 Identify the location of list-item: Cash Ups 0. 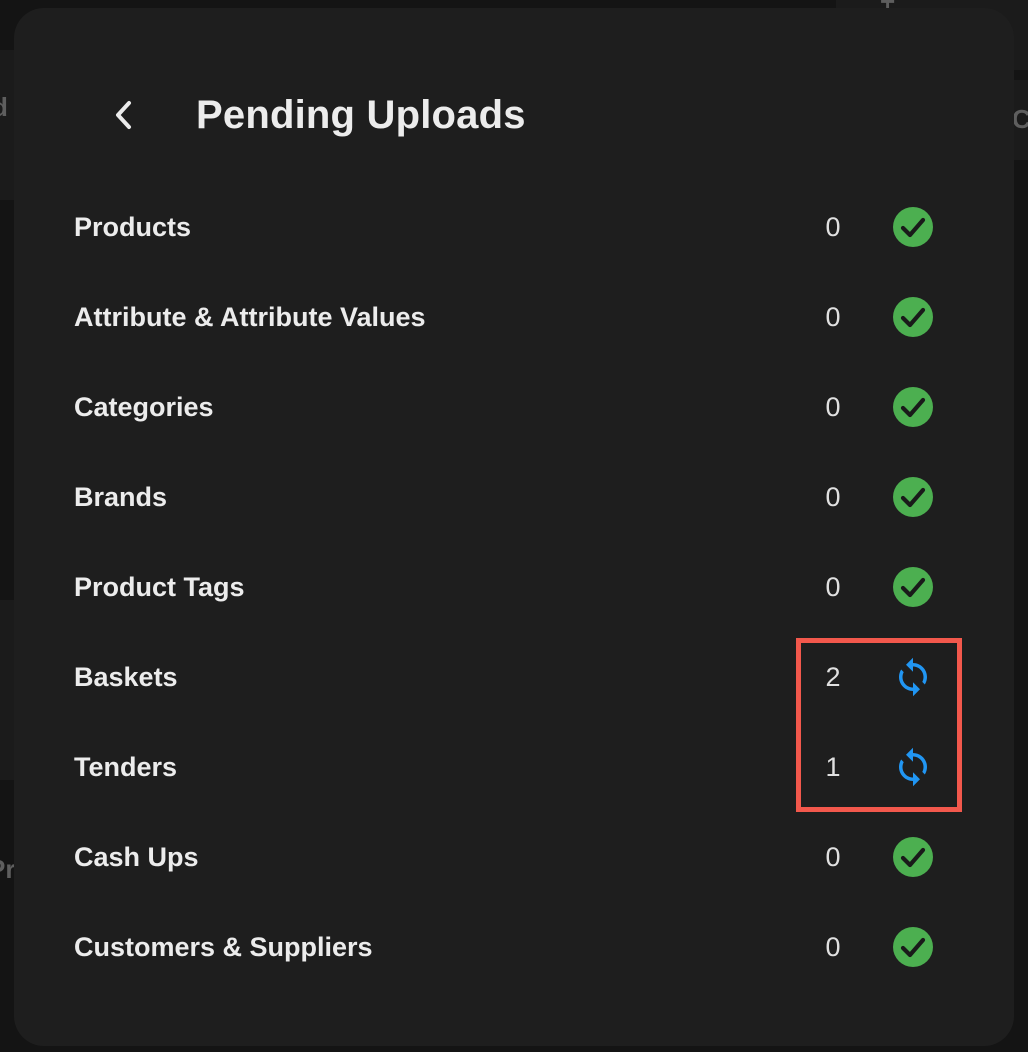
(514, 857).